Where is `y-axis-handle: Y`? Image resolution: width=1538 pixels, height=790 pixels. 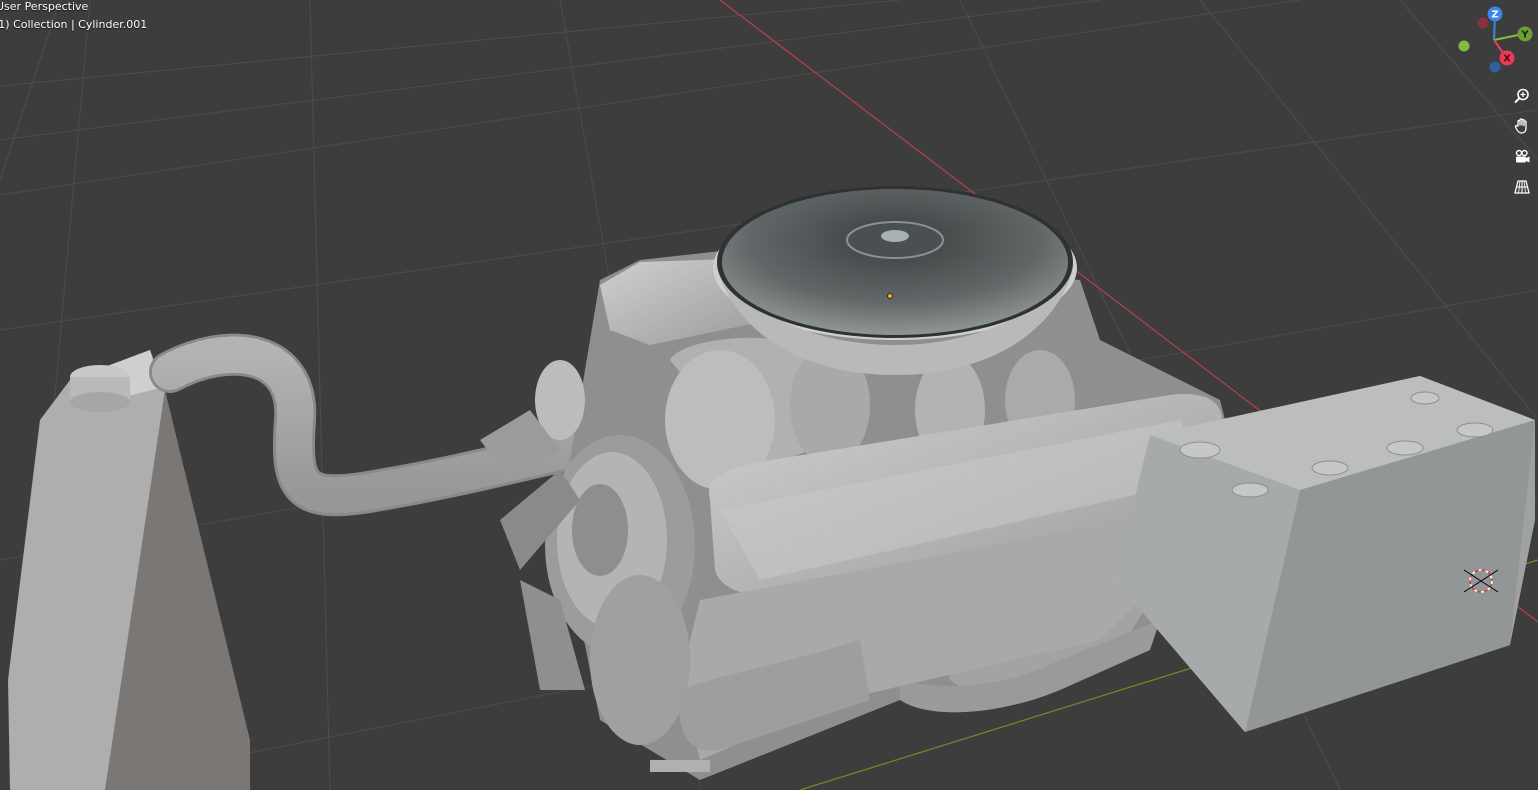 y-axis-handle: Y is located at coordinates (1525, 34).